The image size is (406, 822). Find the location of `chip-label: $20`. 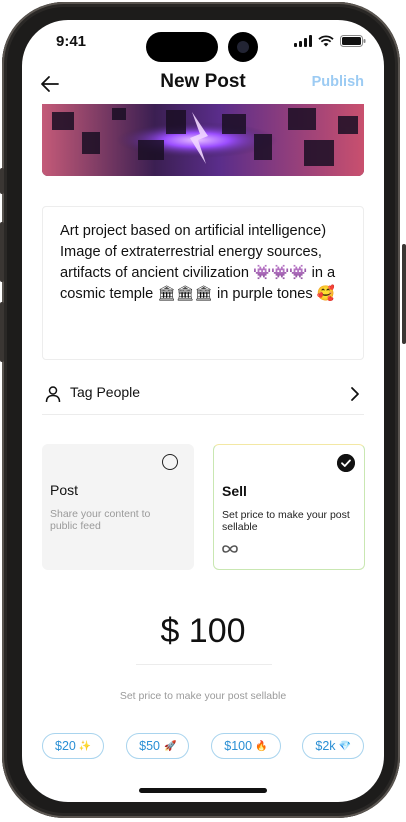

chip-label: $20 is located at coordinates (65, 746).